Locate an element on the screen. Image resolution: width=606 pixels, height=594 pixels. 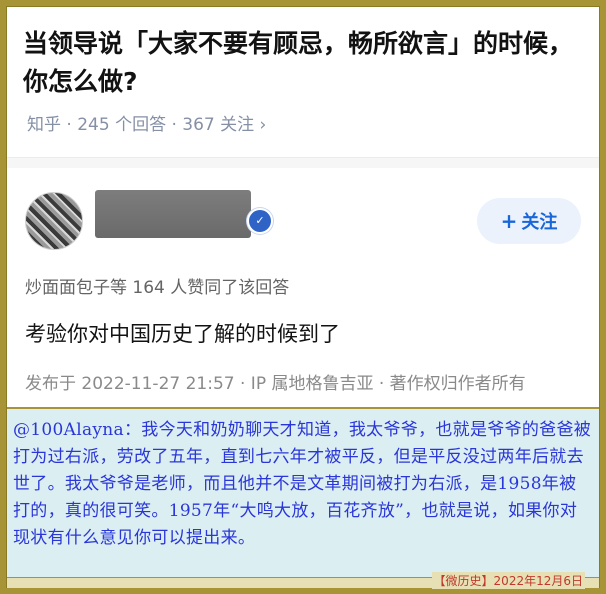
question-title: 当领导说「大家不要有顾忌，畅所欲言」的时候，你怎么做? is located at coordinates (303, 63).